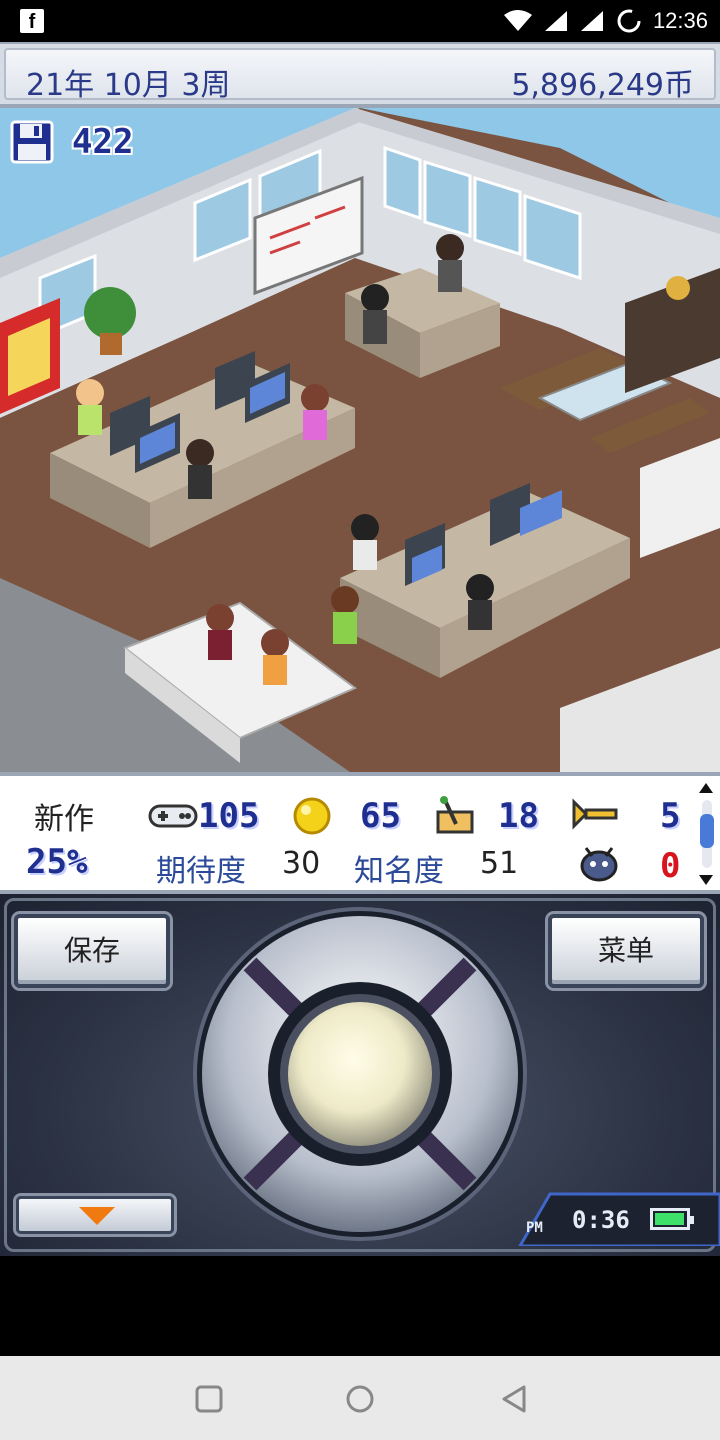  What do you see at coordinates (32, 142) in the screenshot?
I see `floppy-disk-icon` at bounding box center [32, 142].